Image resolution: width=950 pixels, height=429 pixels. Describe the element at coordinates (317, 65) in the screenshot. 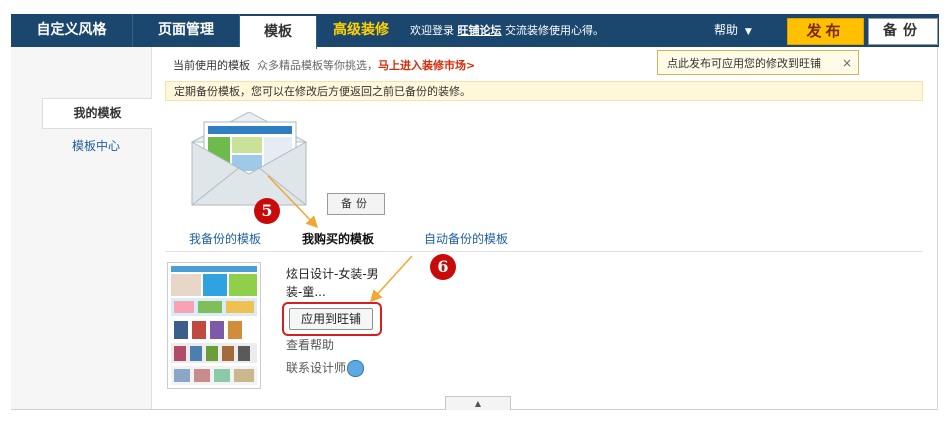

I see `current-template-hint: 众多精品模板等你挑选，` at that location.